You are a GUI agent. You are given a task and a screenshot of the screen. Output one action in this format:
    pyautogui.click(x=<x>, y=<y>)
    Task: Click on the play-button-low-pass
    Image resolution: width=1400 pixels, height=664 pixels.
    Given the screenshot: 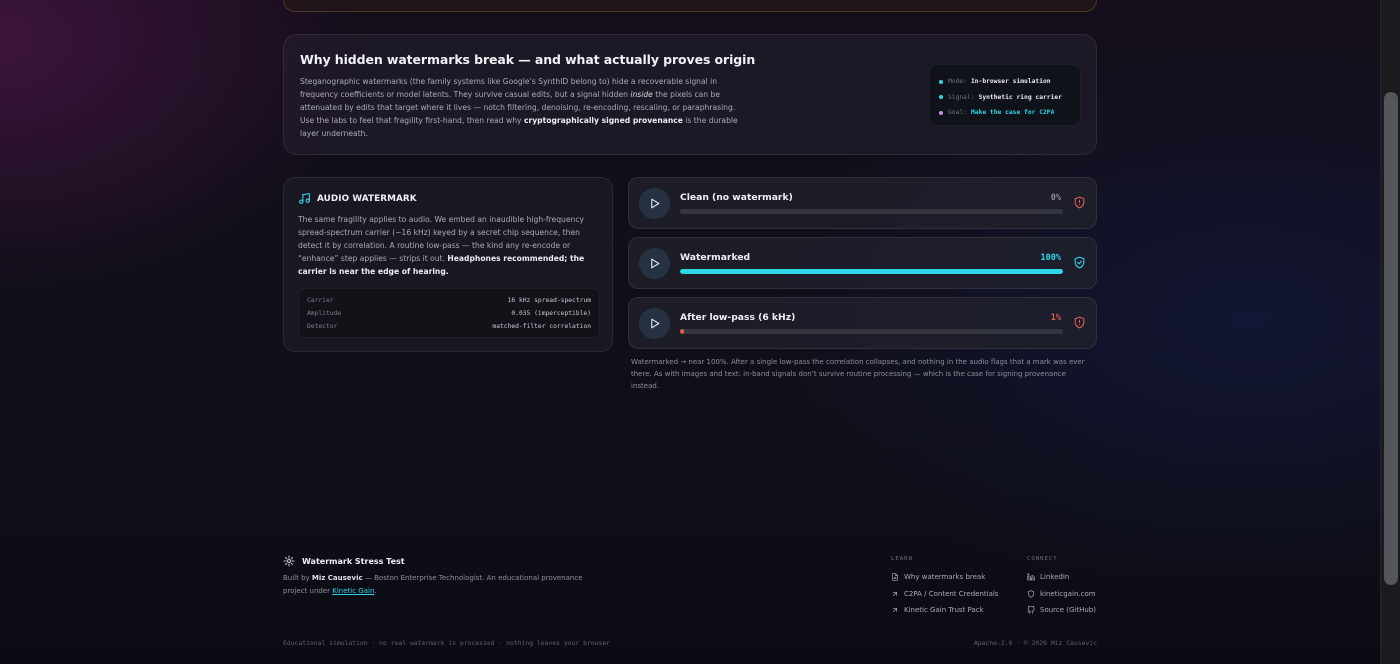 What is the action you would take?
    pyautogui.click(x=654, y=323)
    